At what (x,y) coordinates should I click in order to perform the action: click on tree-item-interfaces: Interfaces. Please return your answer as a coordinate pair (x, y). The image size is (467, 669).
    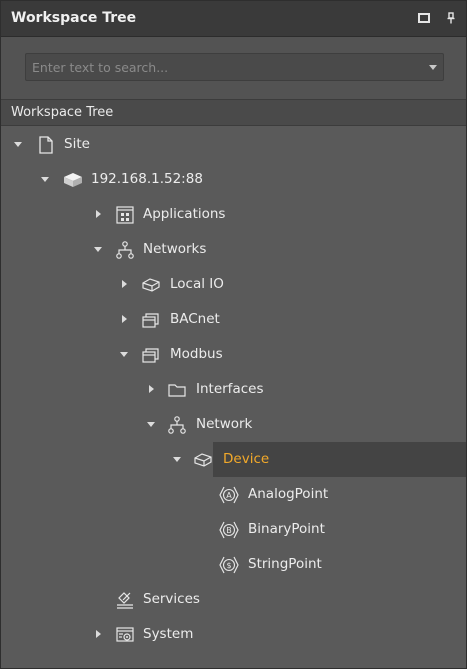
    Looking at the image, I should click on (233, 389).